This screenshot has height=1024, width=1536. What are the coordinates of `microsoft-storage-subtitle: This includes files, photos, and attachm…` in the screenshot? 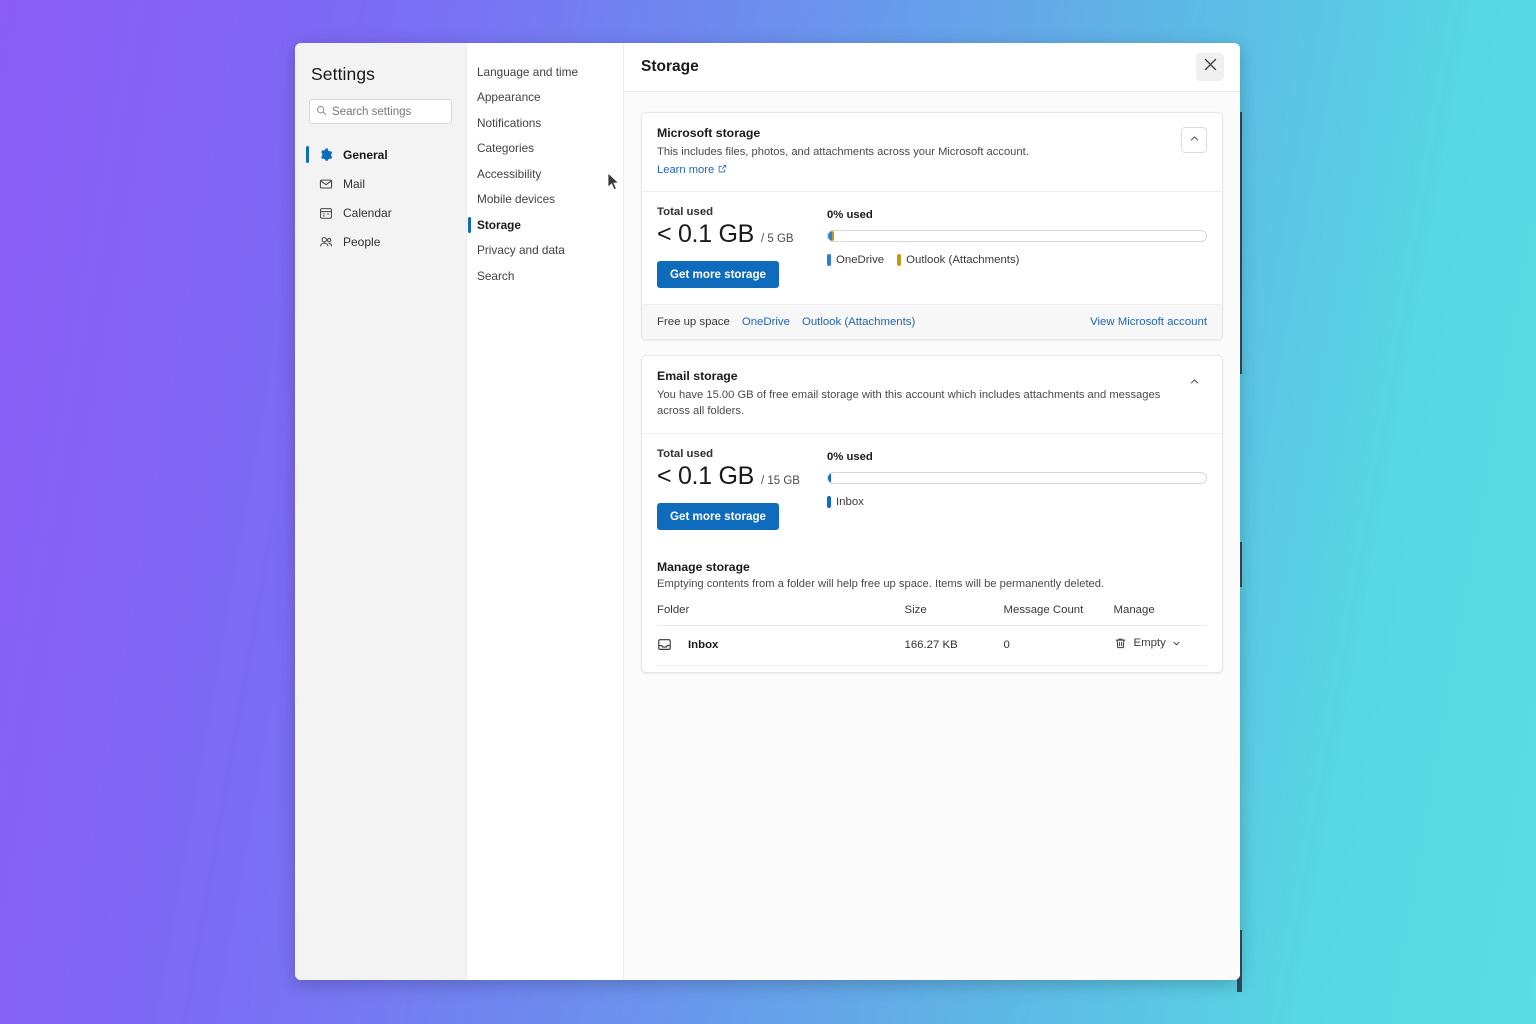 It's located at (843, 152).